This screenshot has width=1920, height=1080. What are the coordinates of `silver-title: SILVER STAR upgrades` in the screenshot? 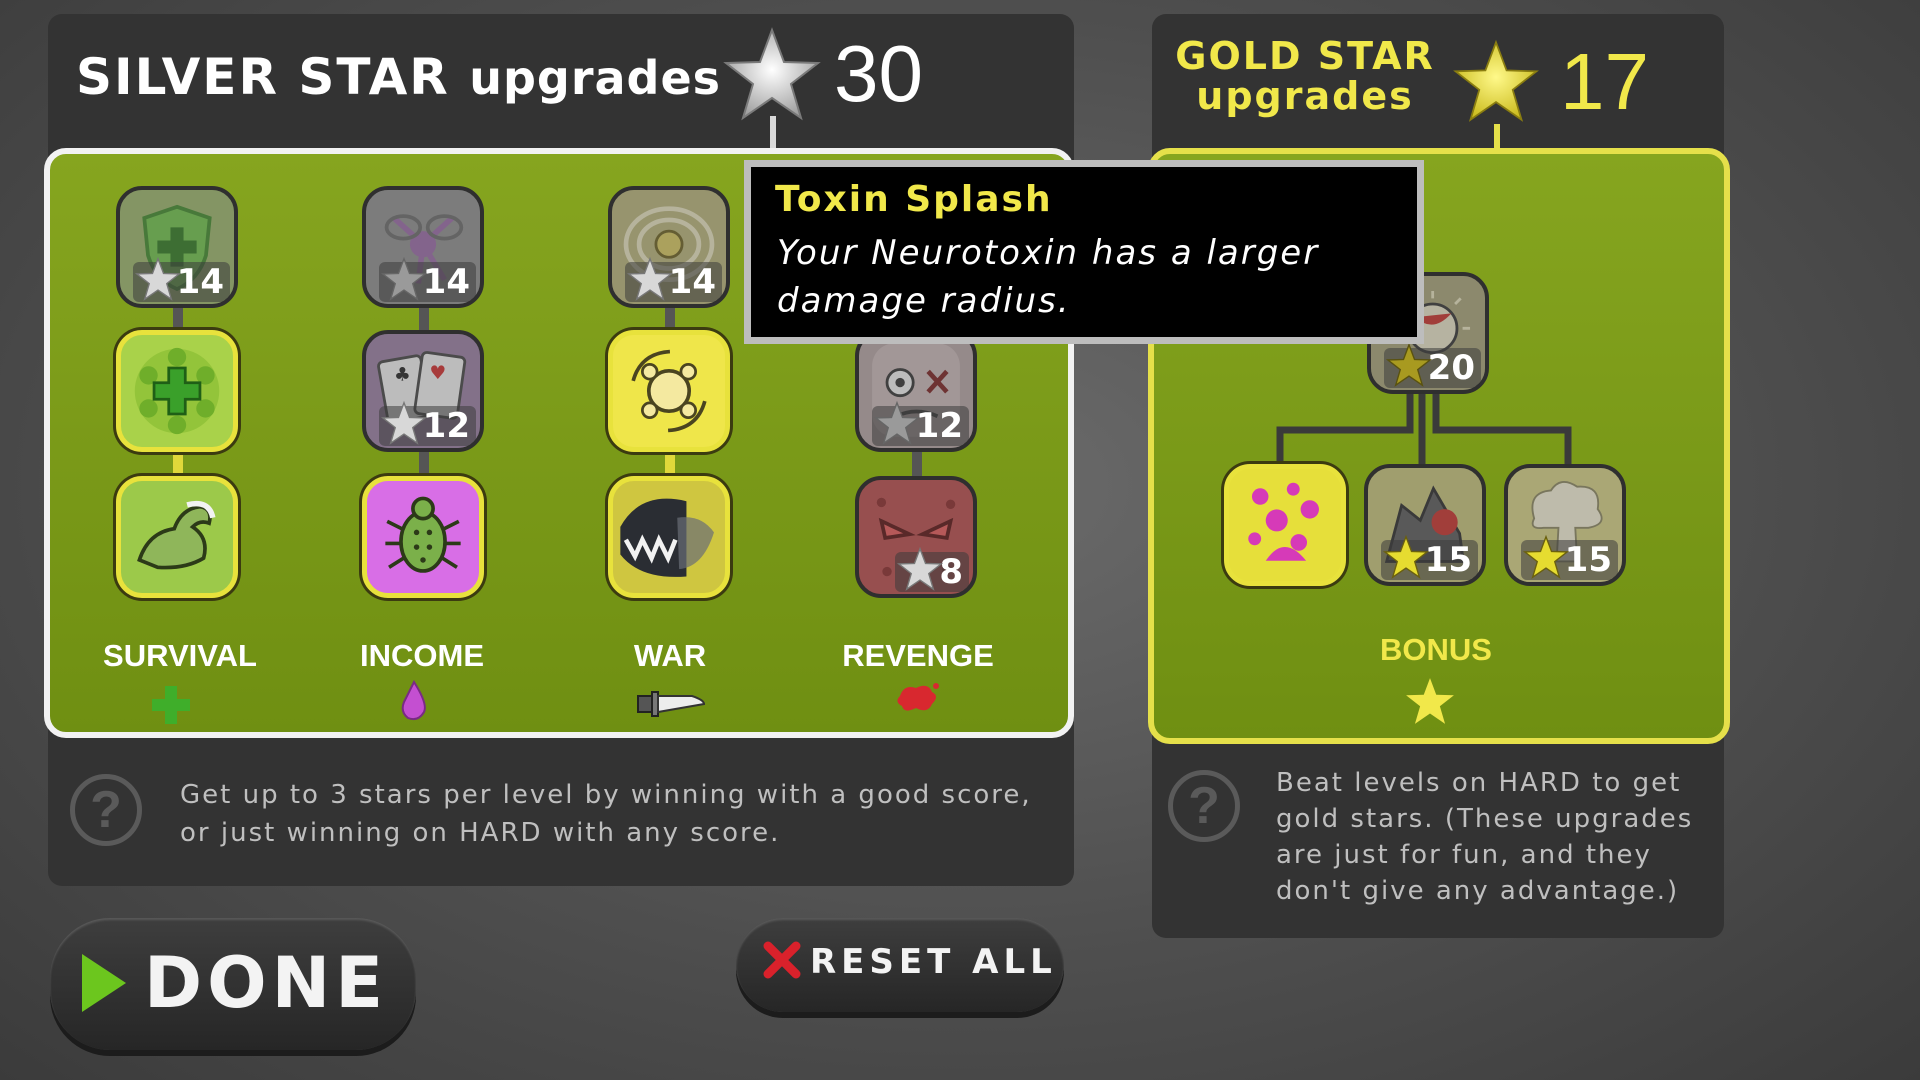 It's located at (398, 77).